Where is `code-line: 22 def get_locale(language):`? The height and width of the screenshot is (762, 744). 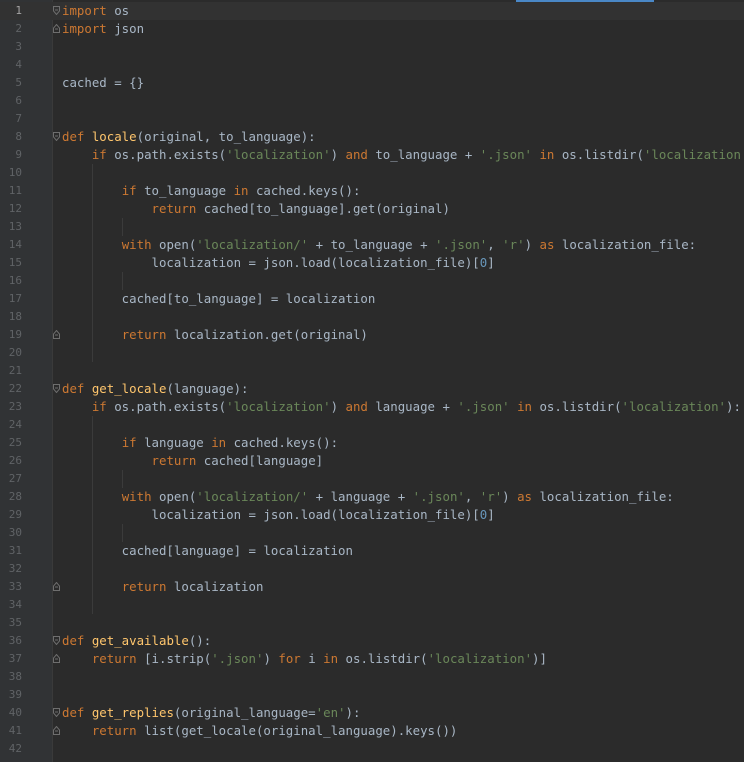 code-line: 22 def get_locale(language): is located at coordinates (372, 389).